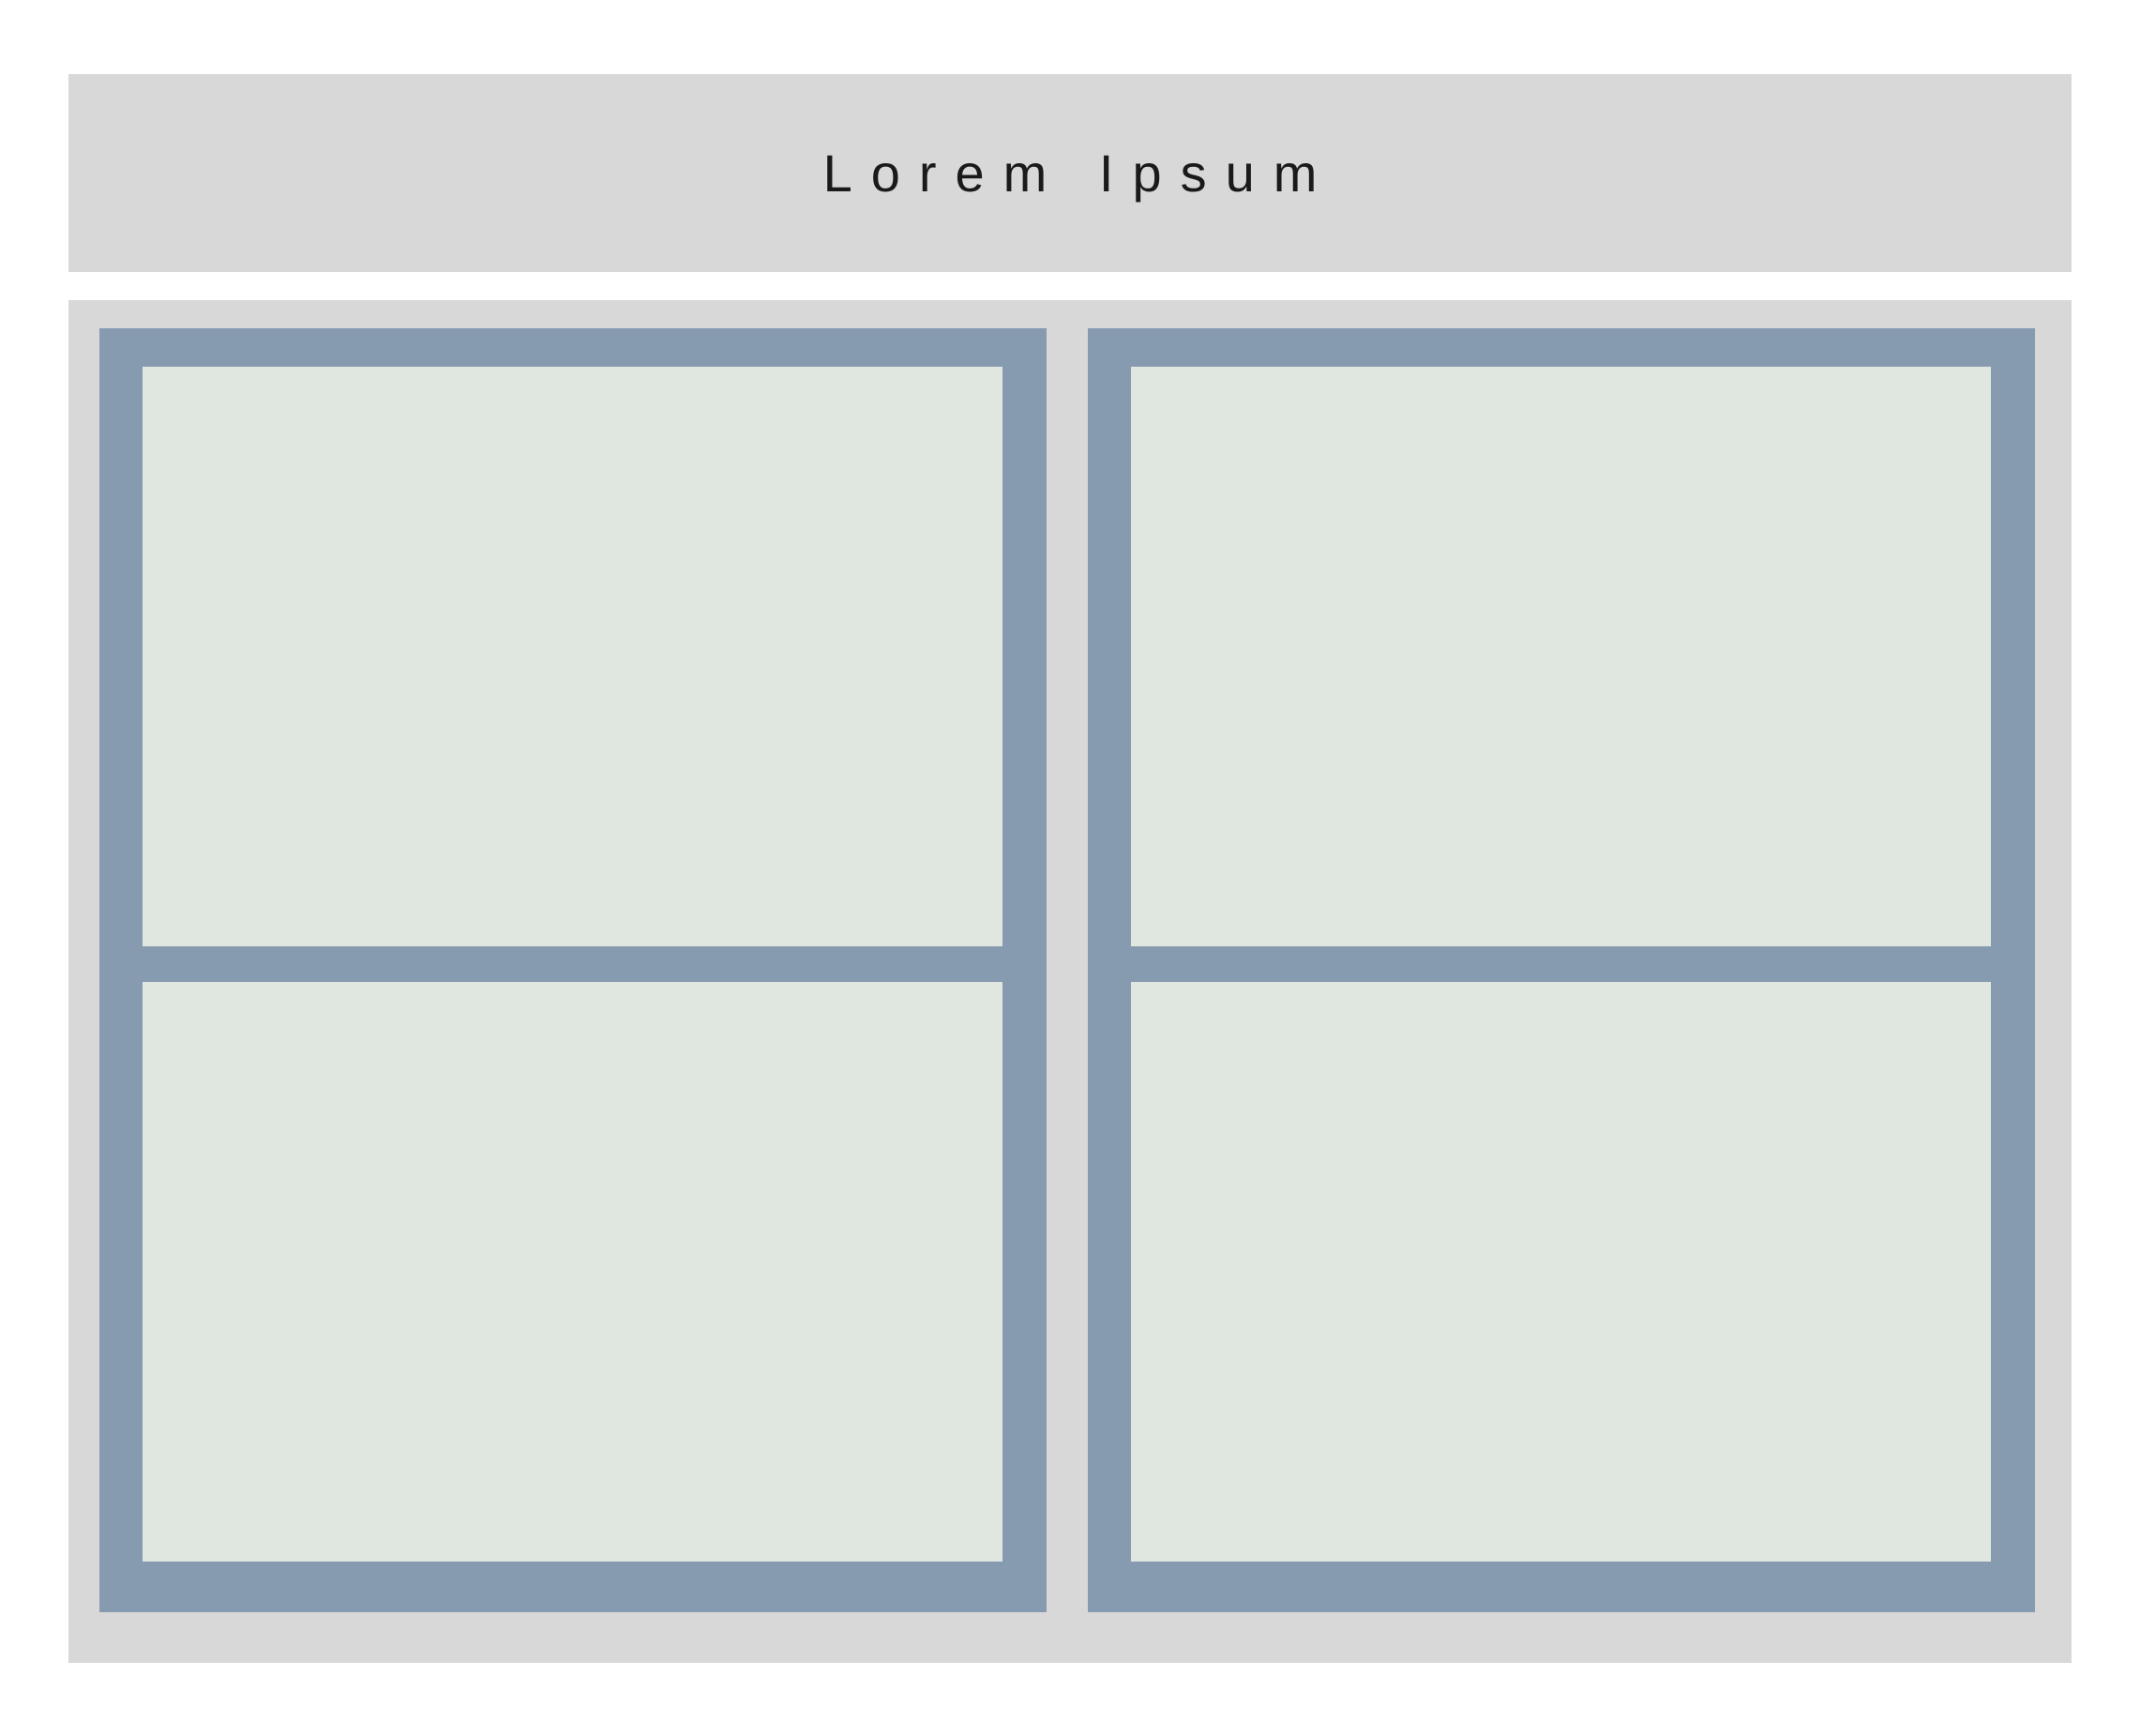 This screenshot has width=2155, height=1736. What do you see at coordinates (1079, 173) in the screenshot?
I see `page-title: Lorem Ipsum` at bounding box center [1079, 173].